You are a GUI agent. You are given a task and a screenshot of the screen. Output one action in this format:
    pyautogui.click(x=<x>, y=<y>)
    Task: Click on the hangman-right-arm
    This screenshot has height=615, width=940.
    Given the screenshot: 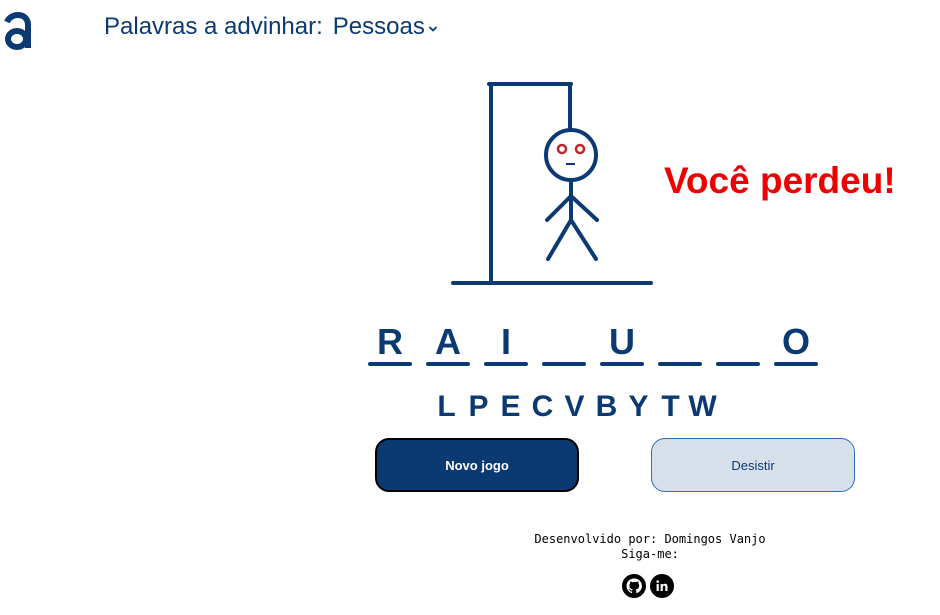 What is the action you would take?
    pyautogui.click(x=584, y=208)
    